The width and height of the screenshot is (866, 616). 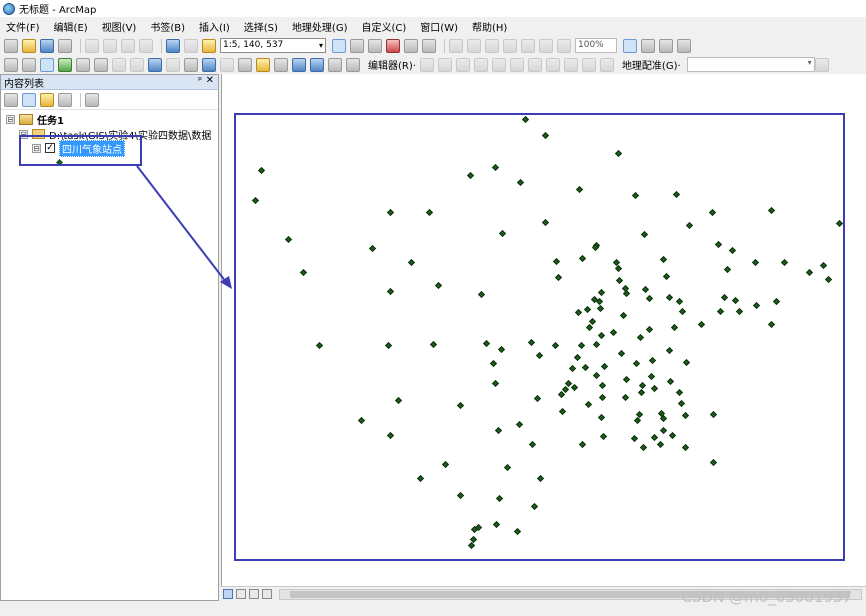 What do you see at coordinates (29, 64) in the screenshot?
I see `zoom-out-icon` at bounding box center [29, 64].